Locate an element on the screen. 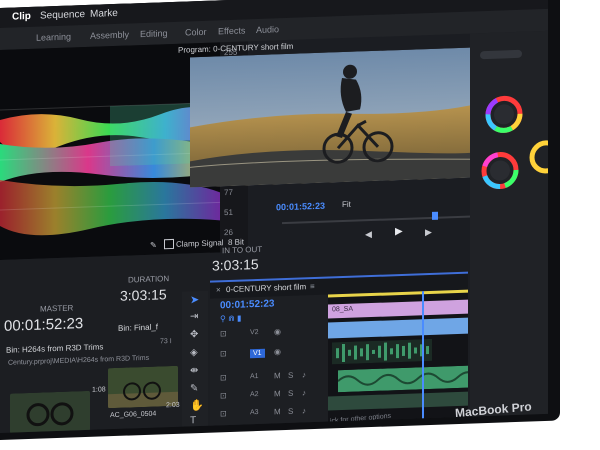 This screenshot has width=600, height=450. clamp-label: Clamp Signal is located at coordinates (200, 243).